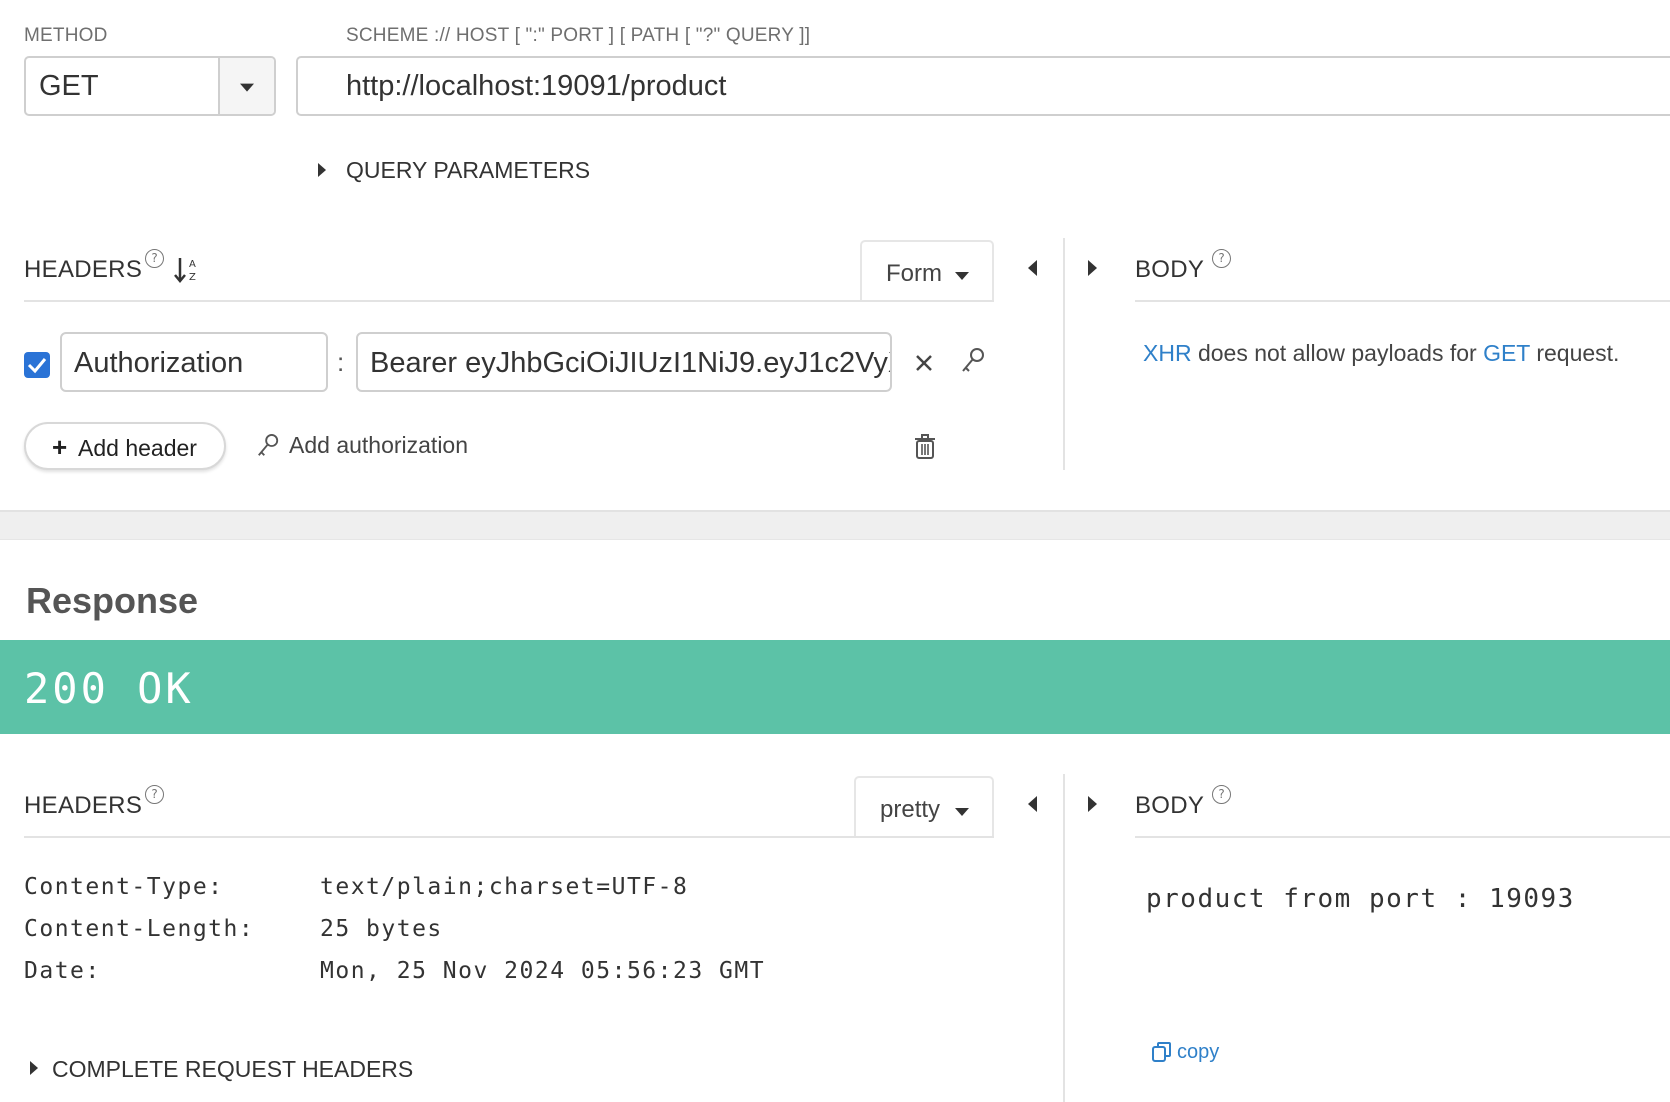 The height and width of the screenshot is (1102, 1670). Describe the element at coordinates (536, 86) in the screenshot. I see `url-value: http://localhost:19091/product` at that location.